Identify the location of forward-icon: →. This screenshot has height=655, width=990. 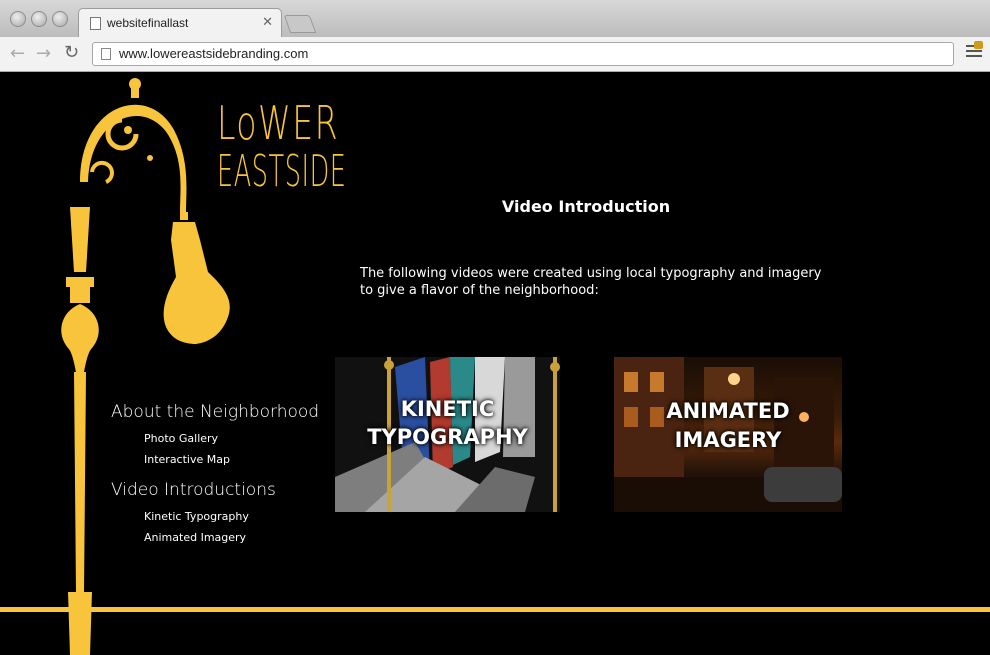
(43, 53).